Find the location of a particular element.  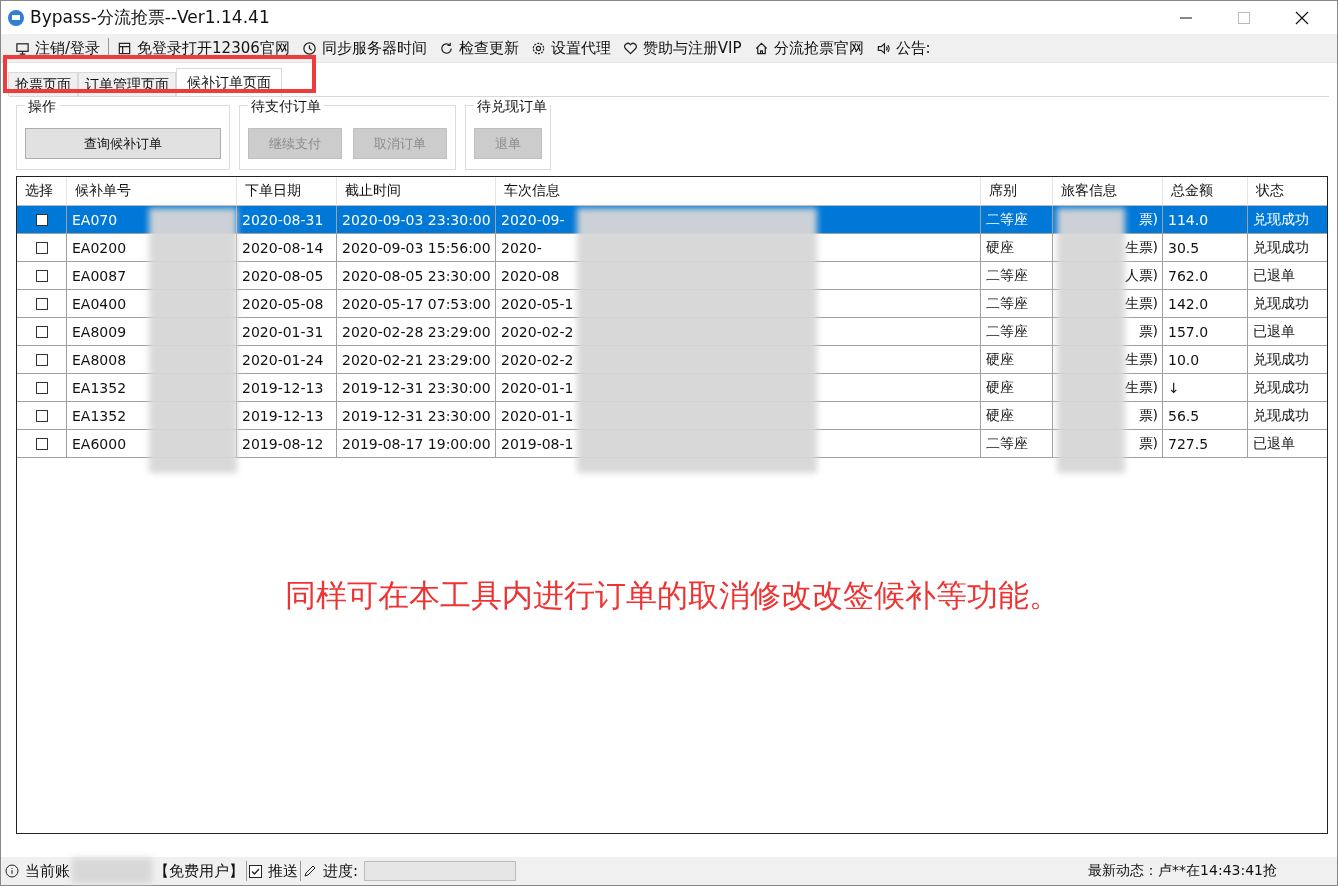

toolbar-button: 设置代理 is located at coordinates (570, 48).